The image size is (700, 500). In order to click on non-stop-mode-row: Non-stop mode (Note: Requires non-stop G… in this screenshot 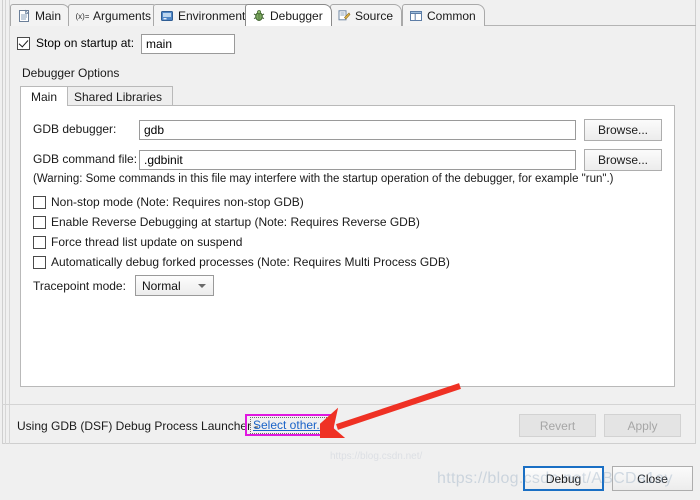, I will do `click(168, 202)`.